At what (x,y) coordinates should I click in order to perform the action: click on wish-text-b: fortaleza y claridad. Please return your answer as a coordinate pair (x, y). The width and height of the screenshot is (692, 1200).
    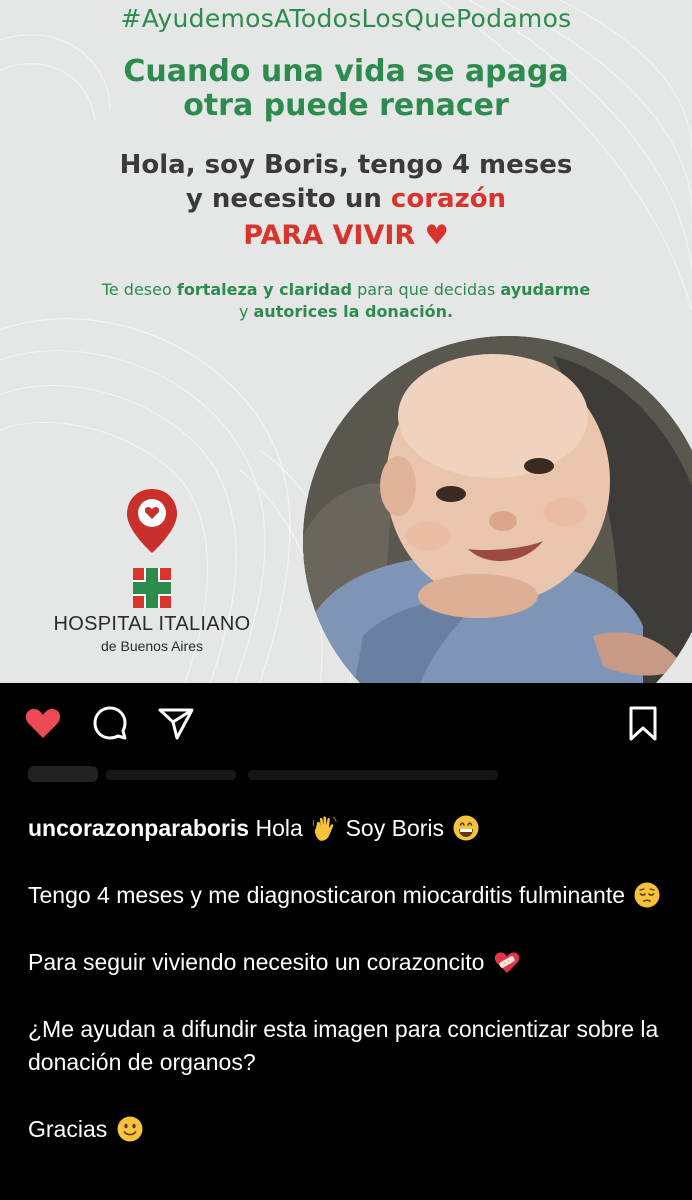
    Looking at the image, I should click on (264, 289).